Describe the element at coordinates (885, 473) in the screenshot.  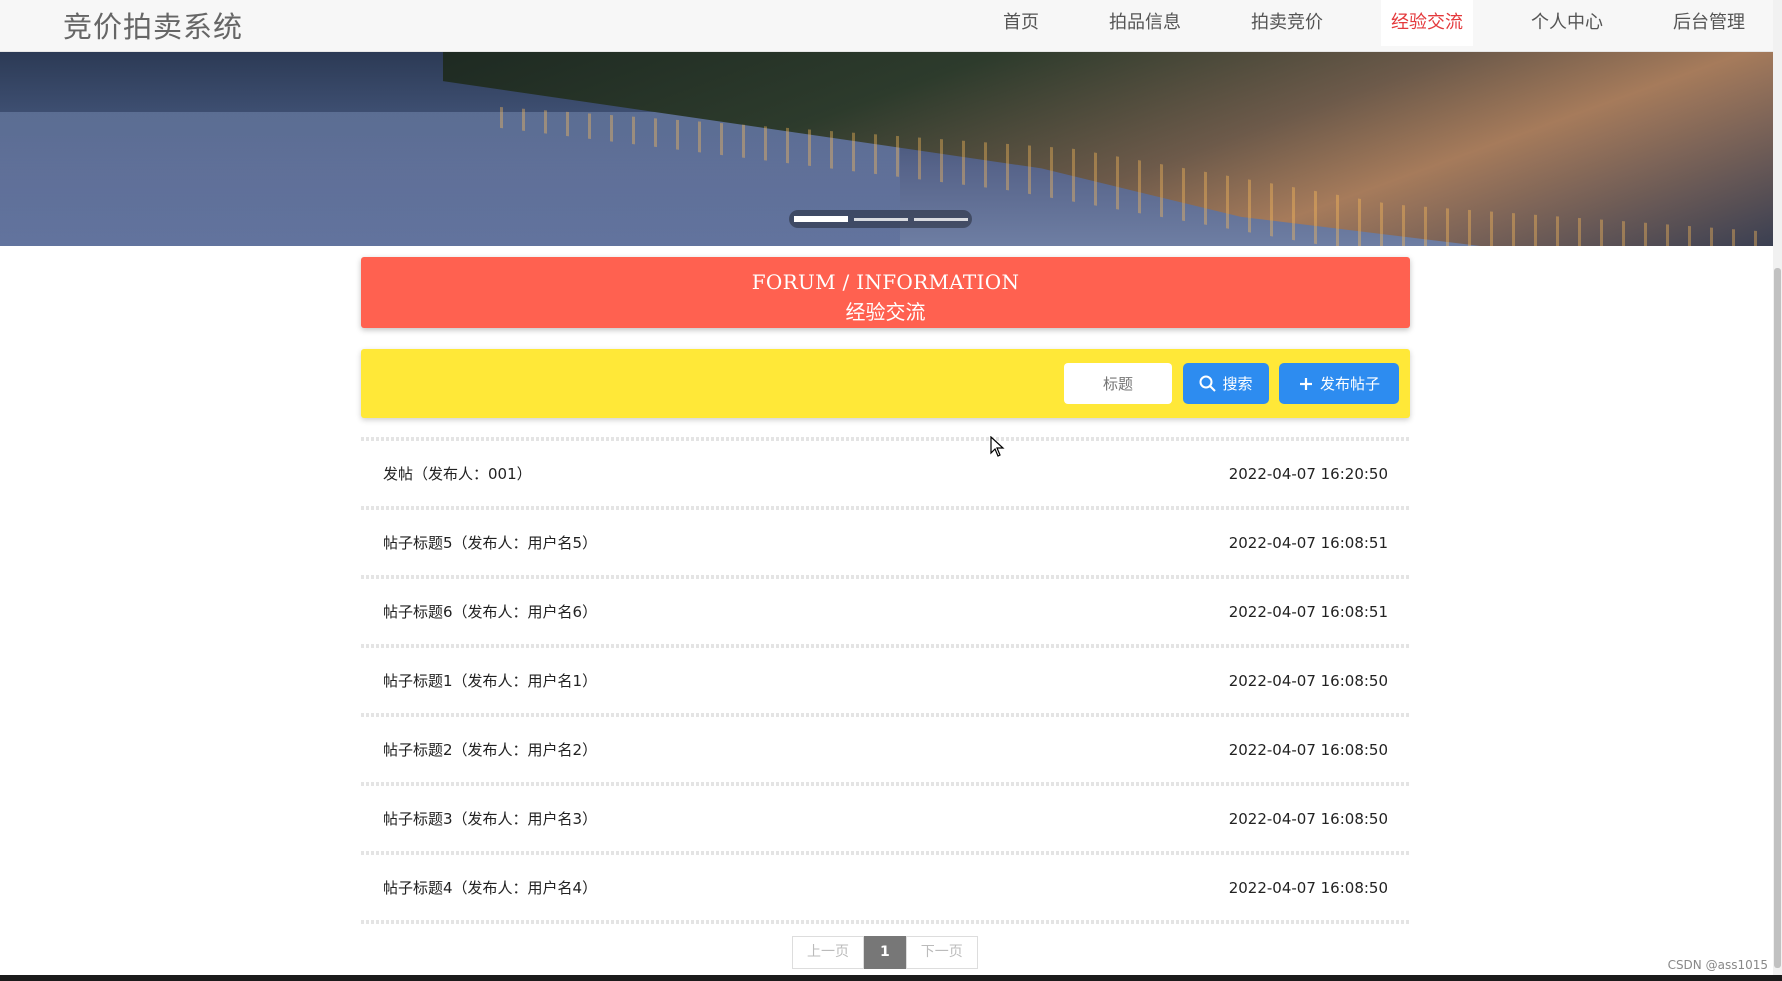
I see `list-item: 发帖（发布人：001） 2022-04-07 16:20:50` at that location.